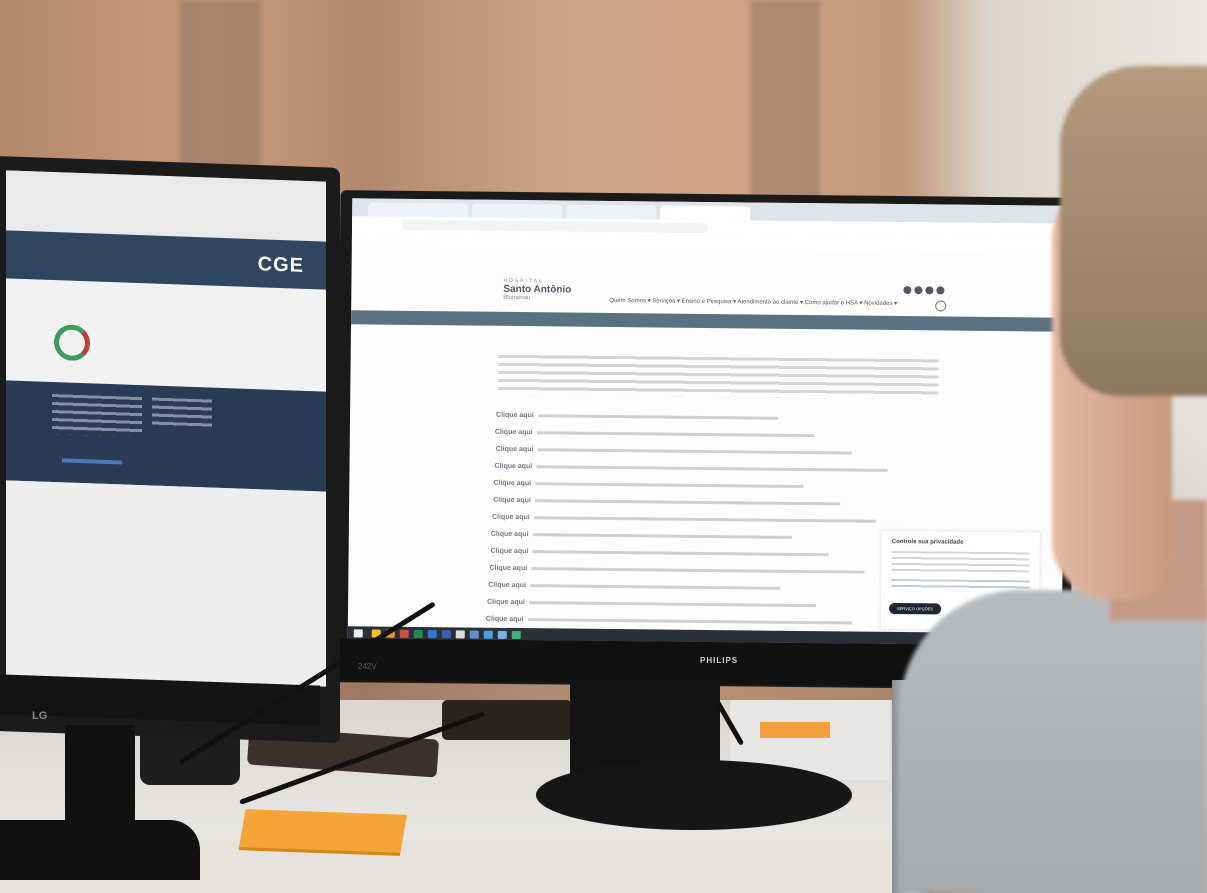  Describe the element at coordinates (166, 206) in the screenshot. I see `browser-bar` at that location.